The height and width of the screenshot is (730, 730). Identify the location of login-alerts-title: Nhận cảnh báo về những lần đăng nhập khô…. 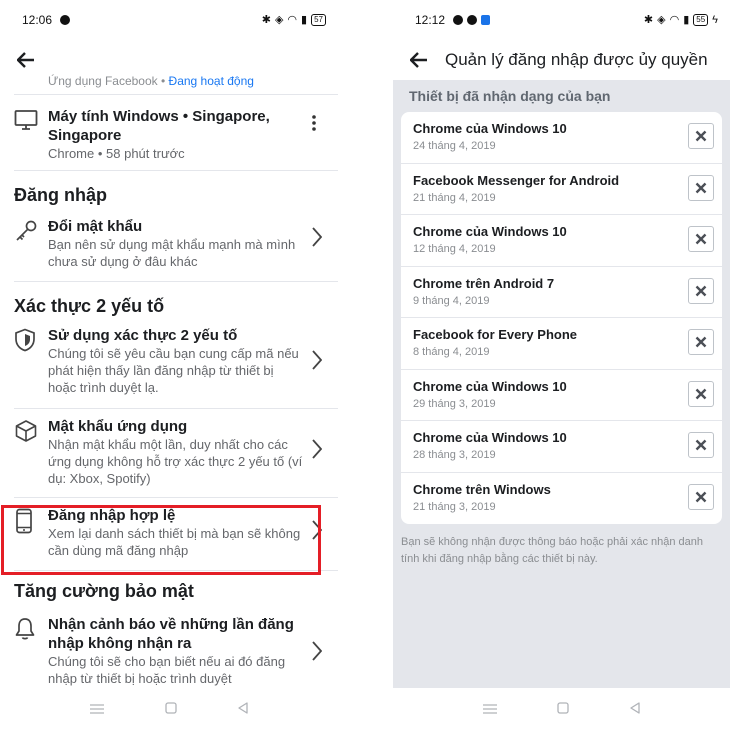
(171, 634).